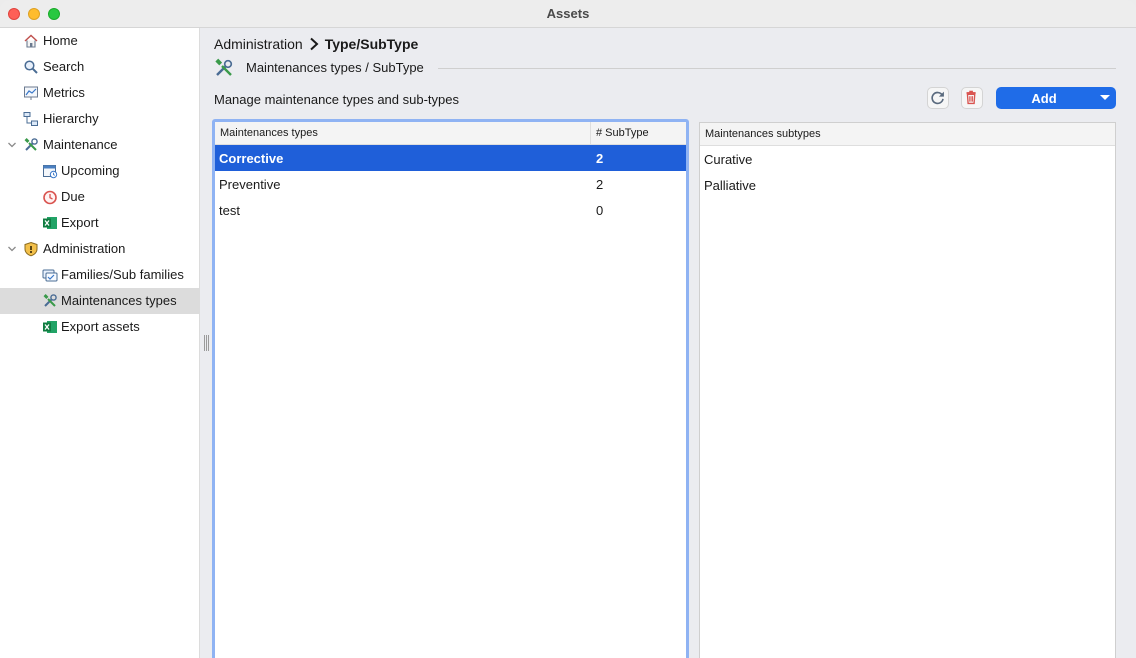 This screenshot has width=1136, height=658. What do you see at coordinates (64, 92) in the screenshot?
I see `sidebar-item-label: Metrics` at bounding box center [64, 92].